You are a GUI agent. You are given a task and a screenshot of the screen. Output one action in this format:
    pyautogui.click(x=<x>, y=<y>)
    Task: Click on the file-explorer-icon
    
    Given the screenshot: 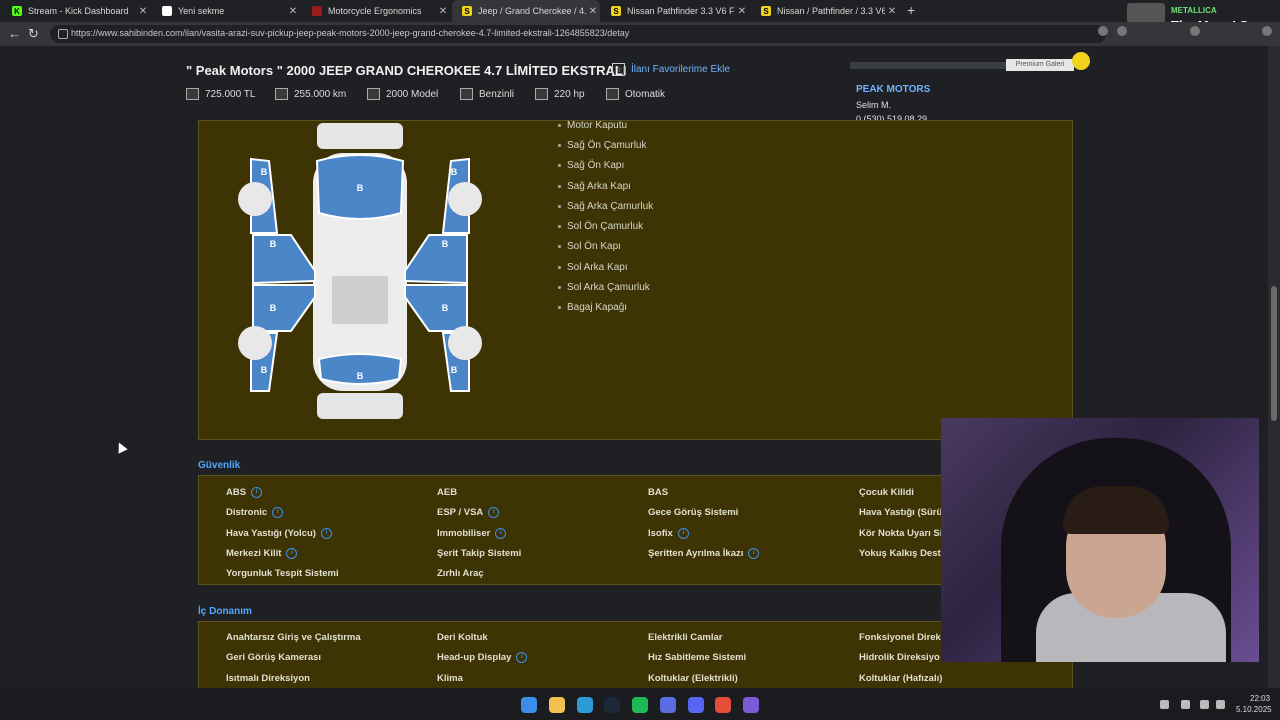 What is the action you would take?
    pyautogui.click(x=557, y=705)
    